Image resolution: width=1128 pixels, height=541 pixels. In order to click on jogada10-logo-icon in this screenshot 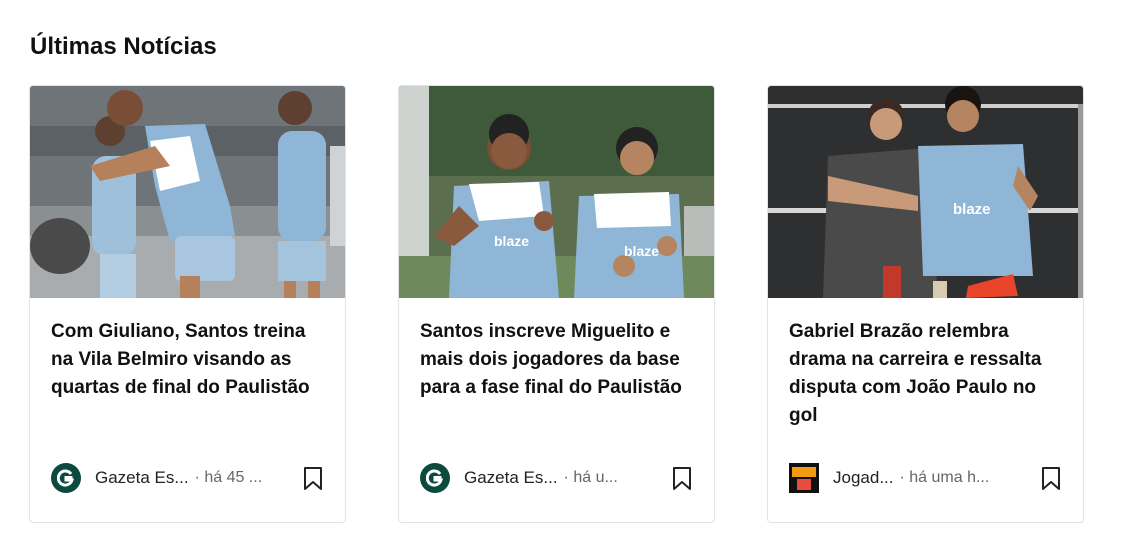, I will do `click(804, 478)`.